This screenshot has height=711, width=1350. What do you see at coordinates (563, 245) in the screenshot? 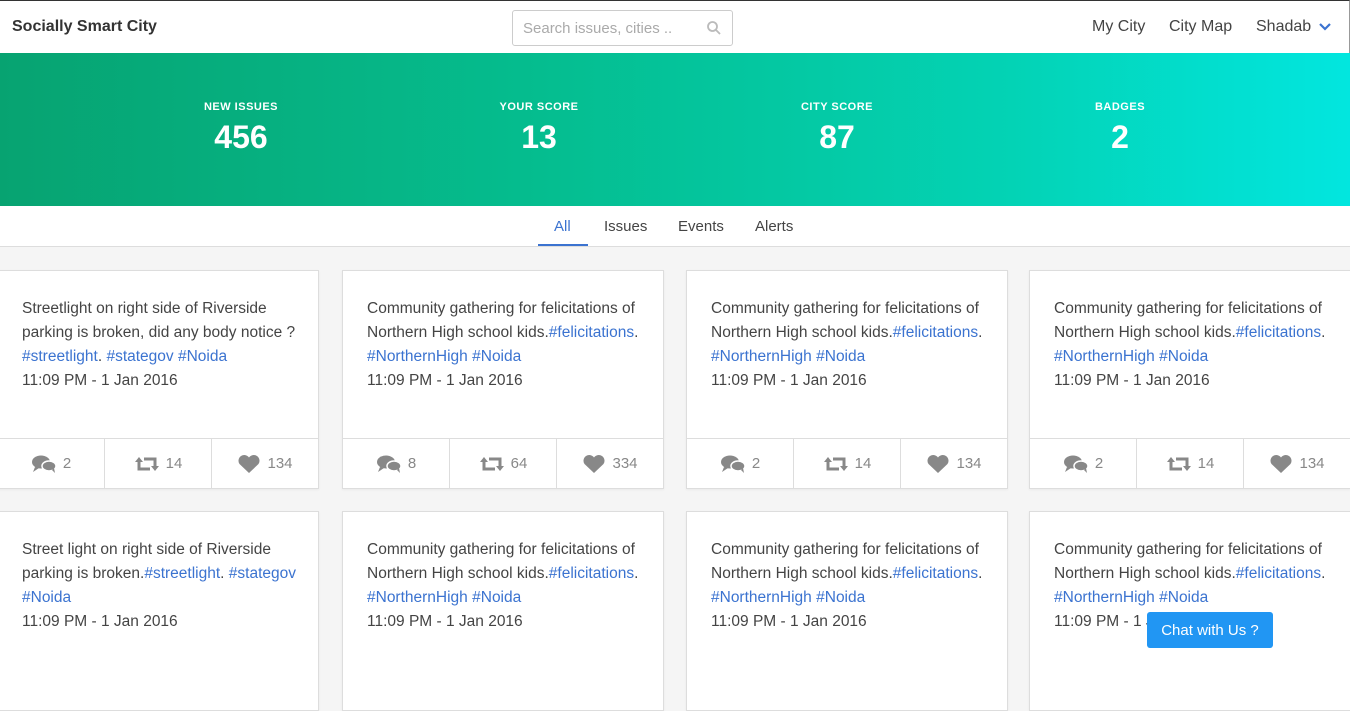
I see `active-tab-indicator` at bounding box center [563, 245].